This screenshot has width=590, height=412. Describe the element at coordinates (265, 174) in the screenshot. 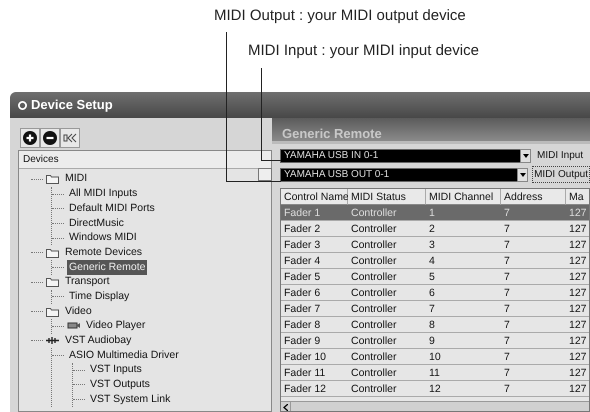

I see `scroll-up-button` at that location.